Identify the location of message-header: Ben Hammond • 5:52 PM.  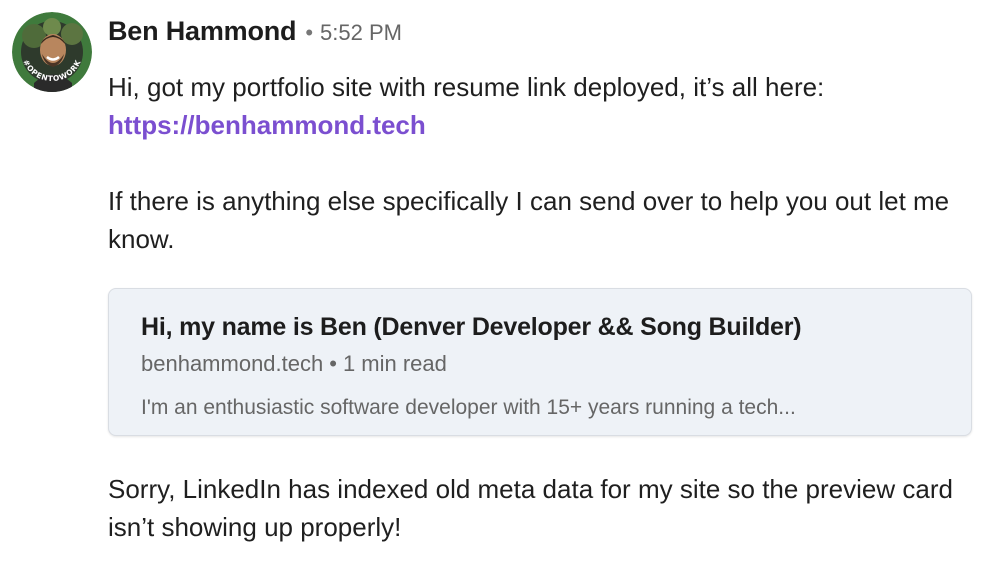
(255, 33).